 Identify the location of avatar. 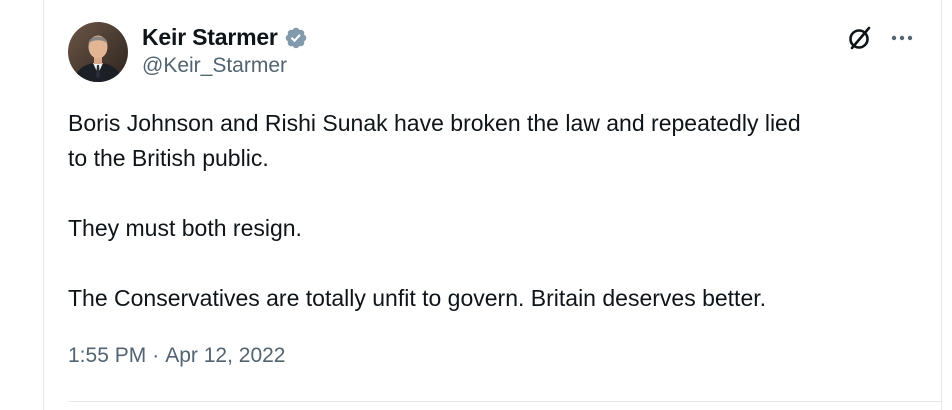
(98, 52).